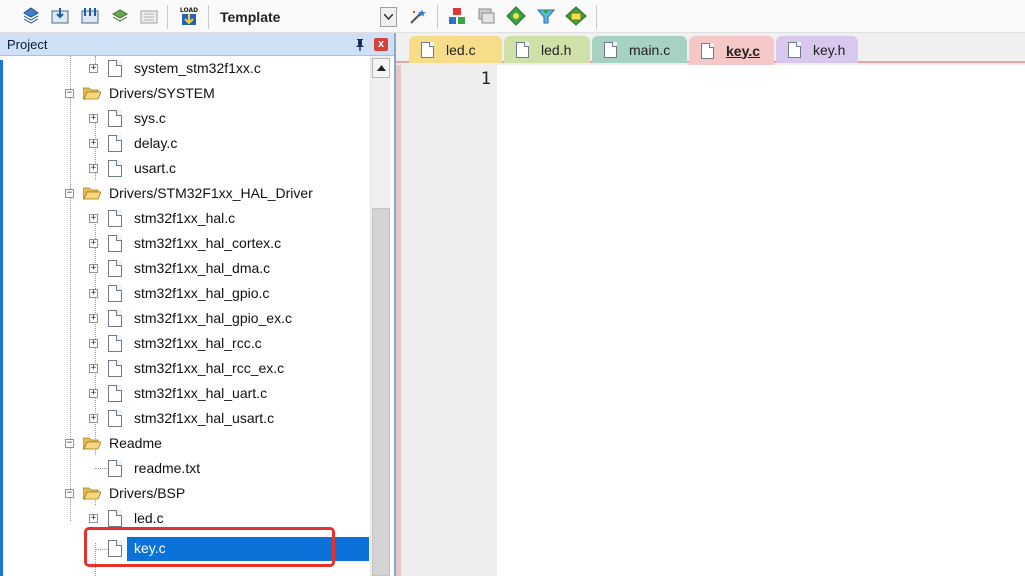 The height and width of the screenshot is (576, 1025). I want to click on chevron-up-icon, so click(381, 68).